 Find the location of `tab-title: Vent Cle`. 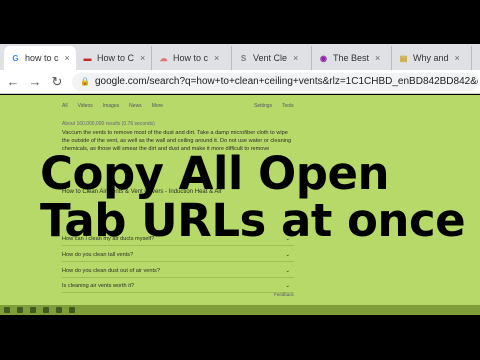

tab-title: Vent Cle is located at coordinates (270, 58).